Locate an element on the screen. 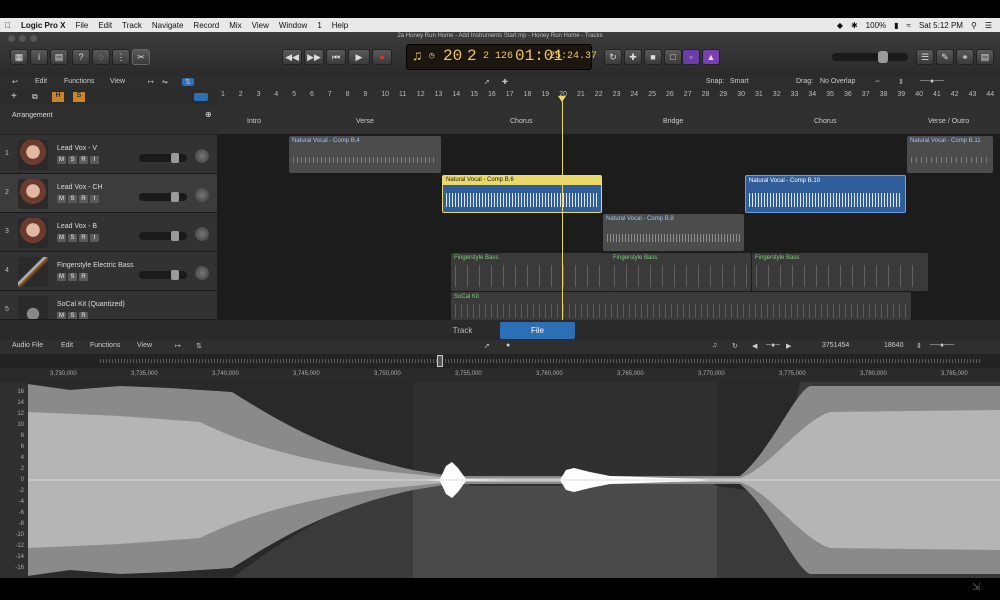 This screenshot has width=1000, height=600. audio-region: Natural Vocal - Comp B.4 is located at coordinates (365, 154).